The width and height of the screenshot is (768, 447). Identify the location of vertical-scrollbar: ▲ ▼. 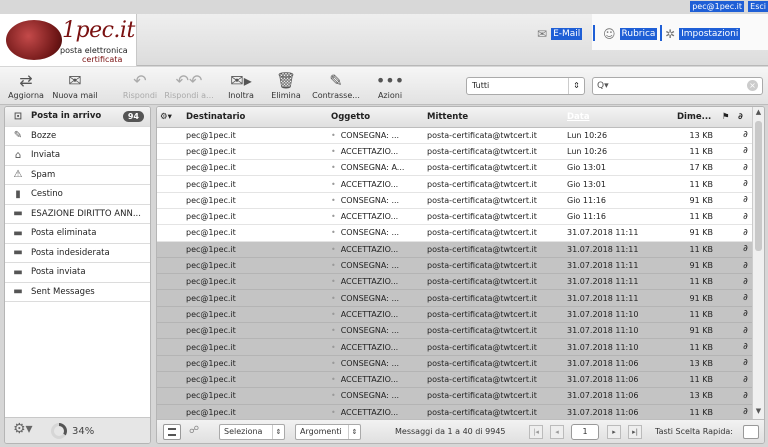
(758, 263).